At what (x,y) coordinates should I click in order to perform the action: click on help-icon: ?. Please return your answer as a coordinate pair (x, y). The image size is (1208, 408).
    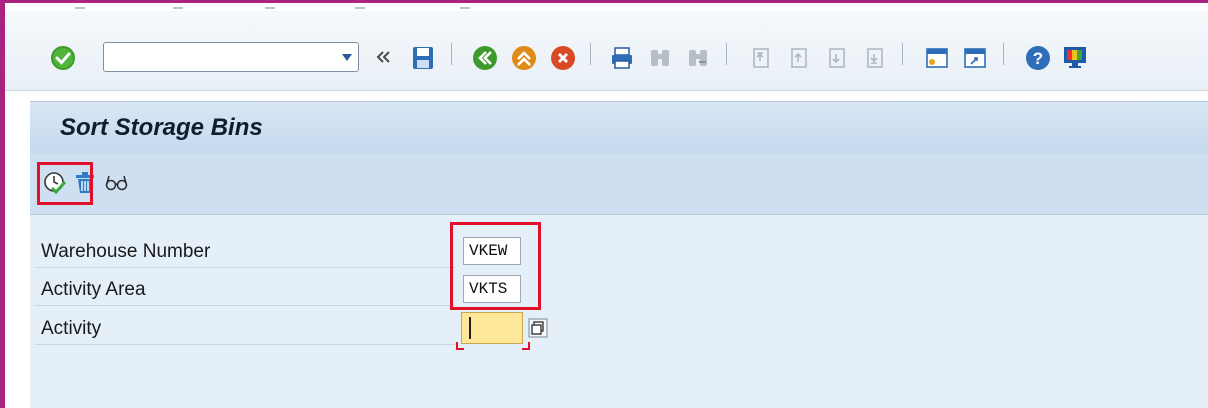
    Looking at the image, I should click on (1038, 58).